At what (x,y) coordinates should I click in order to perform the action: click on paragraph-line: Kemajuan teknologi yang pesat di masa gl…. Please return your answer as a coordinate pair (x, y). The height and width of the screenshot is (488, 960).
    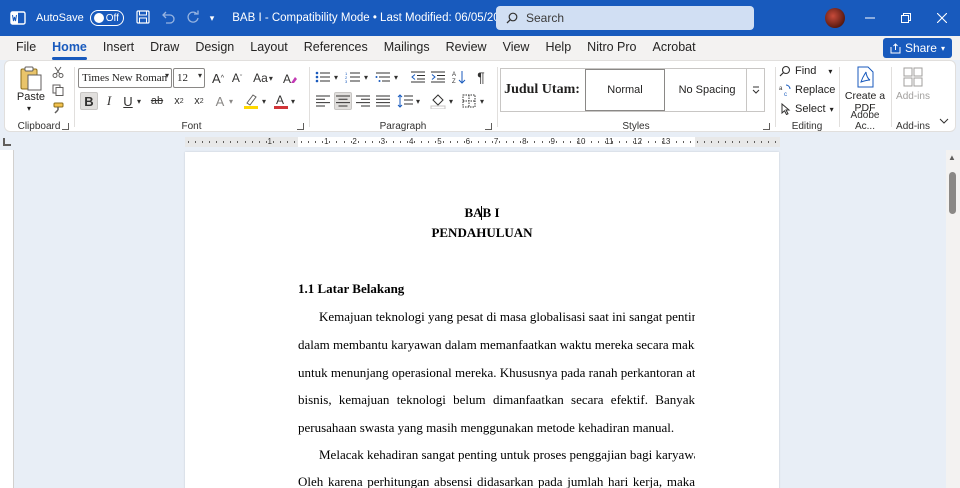
    Looking at the image, I should click on (496, 317).